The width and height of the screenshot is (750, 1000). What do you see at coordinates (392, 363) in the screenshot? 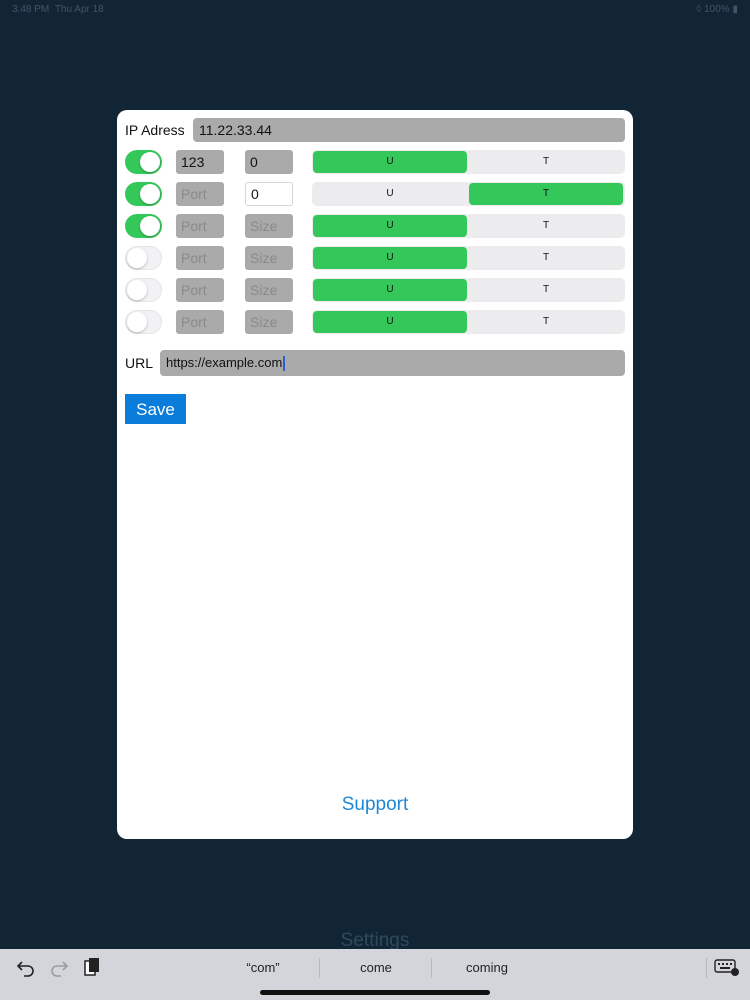
I see `url-input: https://example.com` at bounding box center [392, 363].